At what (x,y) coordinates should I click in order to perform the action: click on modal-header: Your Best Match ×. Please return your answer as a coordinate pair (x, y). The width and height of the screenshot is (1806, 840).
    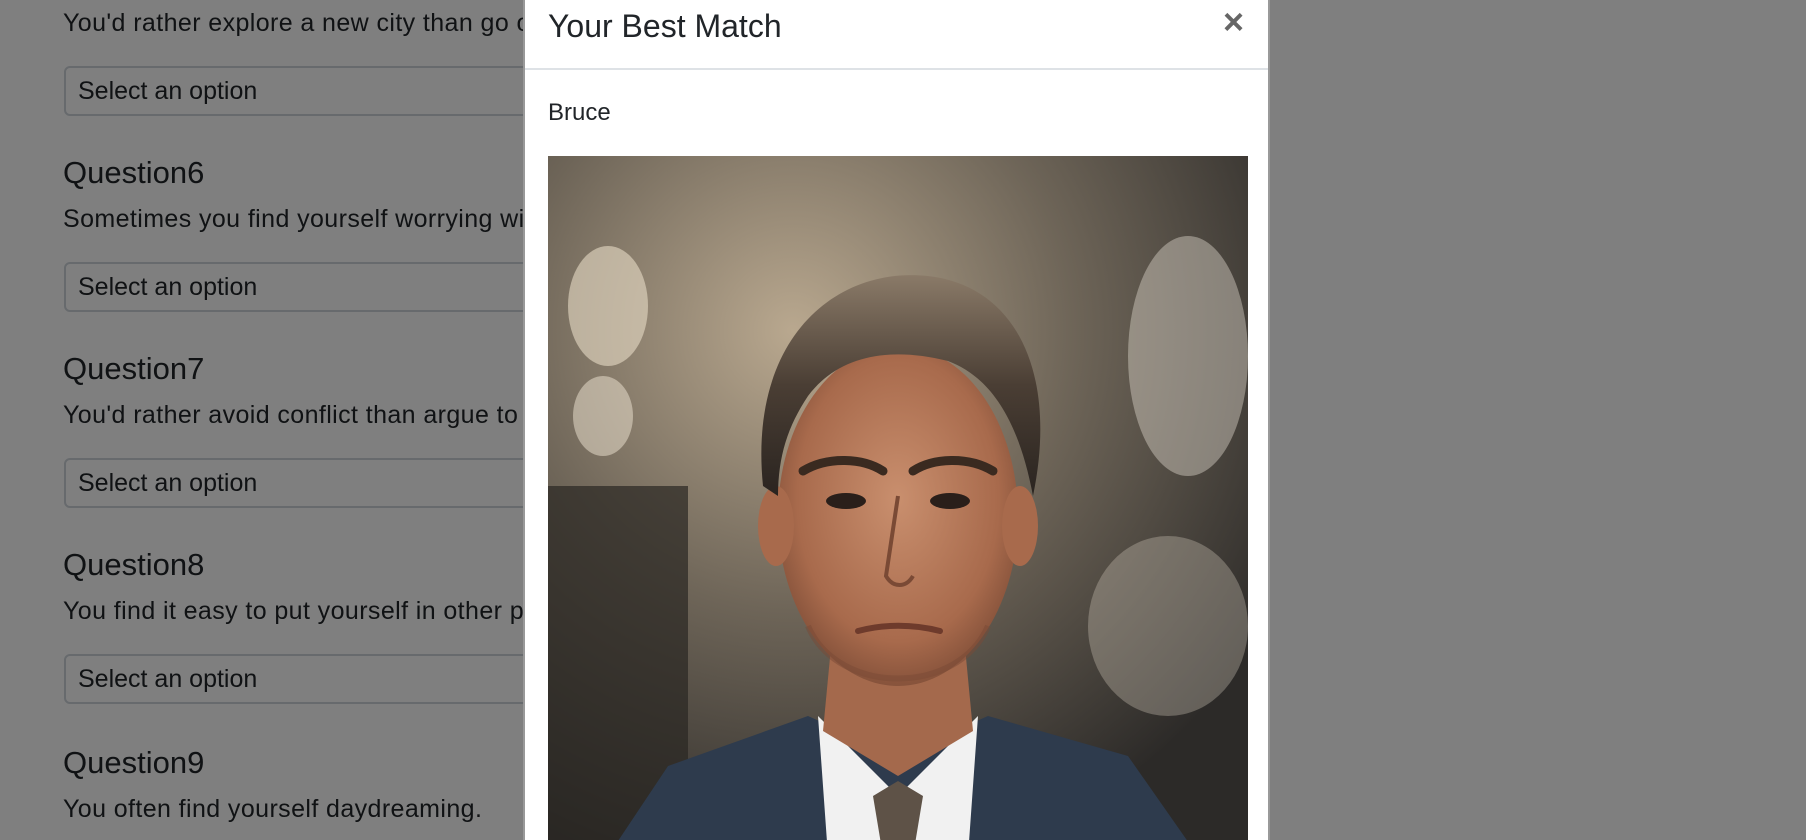
    Looking at the image, I should click on (896, 35).